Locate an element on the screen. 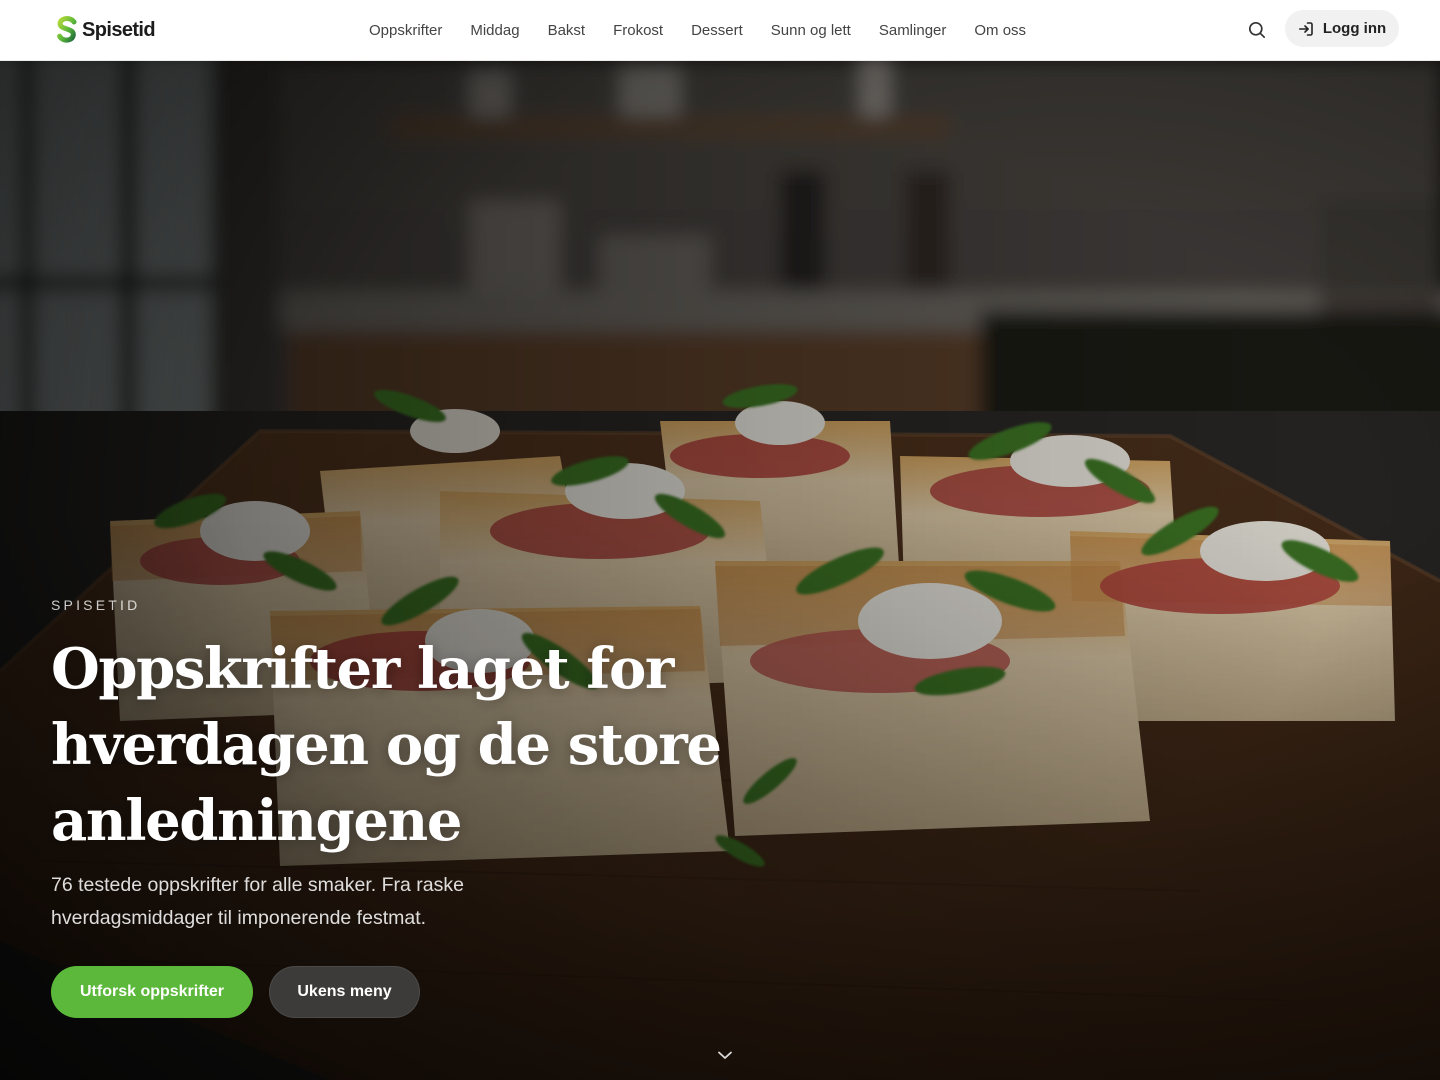 The width and height of the screenshot is (1440, 1080). nav-item-oppskrifter: Oppskrifter is located at coordinates (405, 30).